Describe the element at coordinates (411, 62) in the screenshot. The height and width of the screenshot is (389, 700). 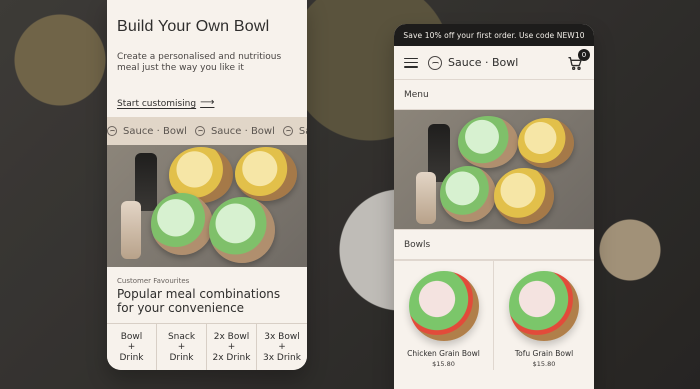
I see `hamburger-menu-icon` at that location.